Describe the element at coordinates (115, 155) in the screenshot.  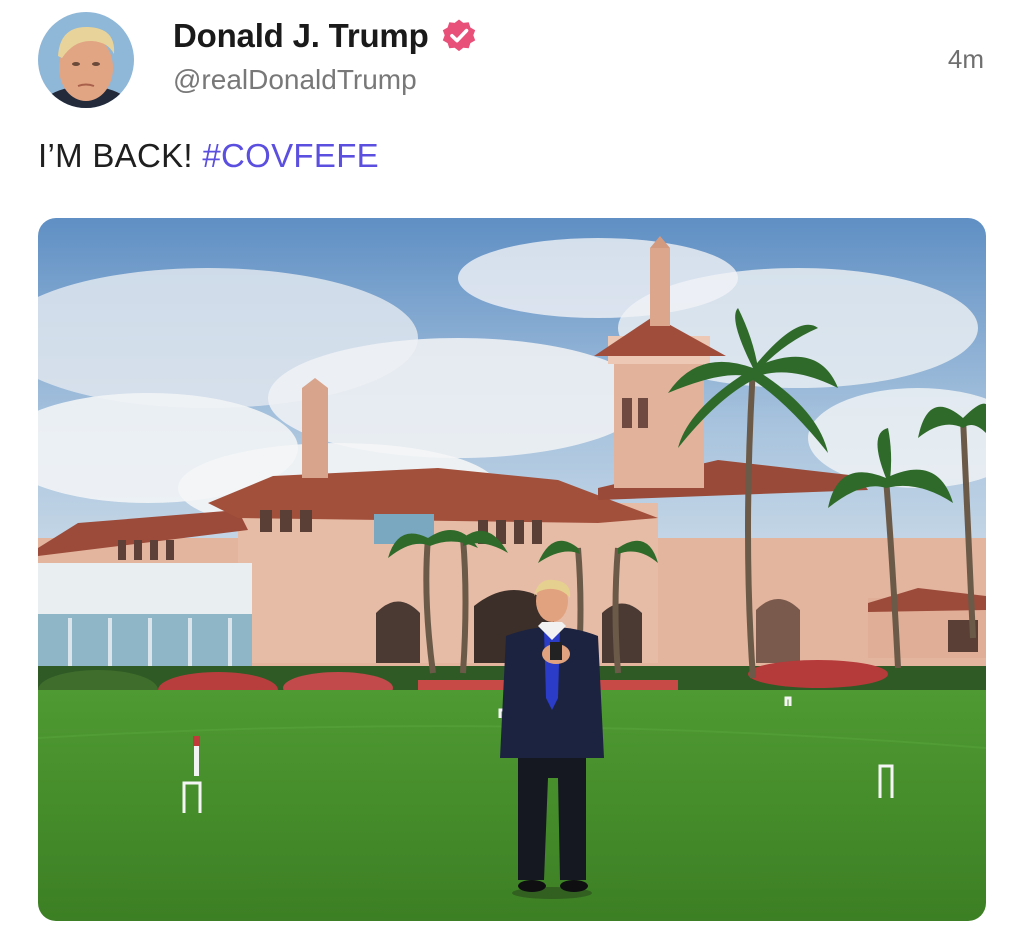
I see `post-text: I’M BACK!` at that location.